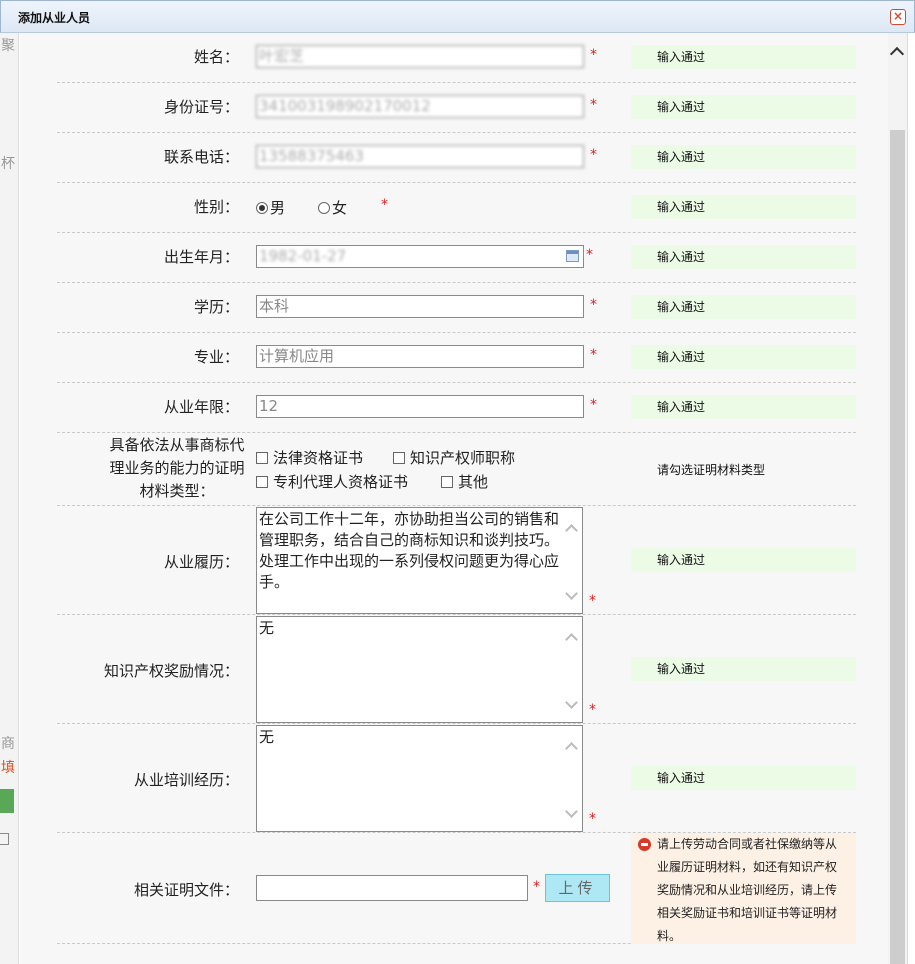 The image size is (915, 964). I want to click on close-icon: ×, so click(898, 17).